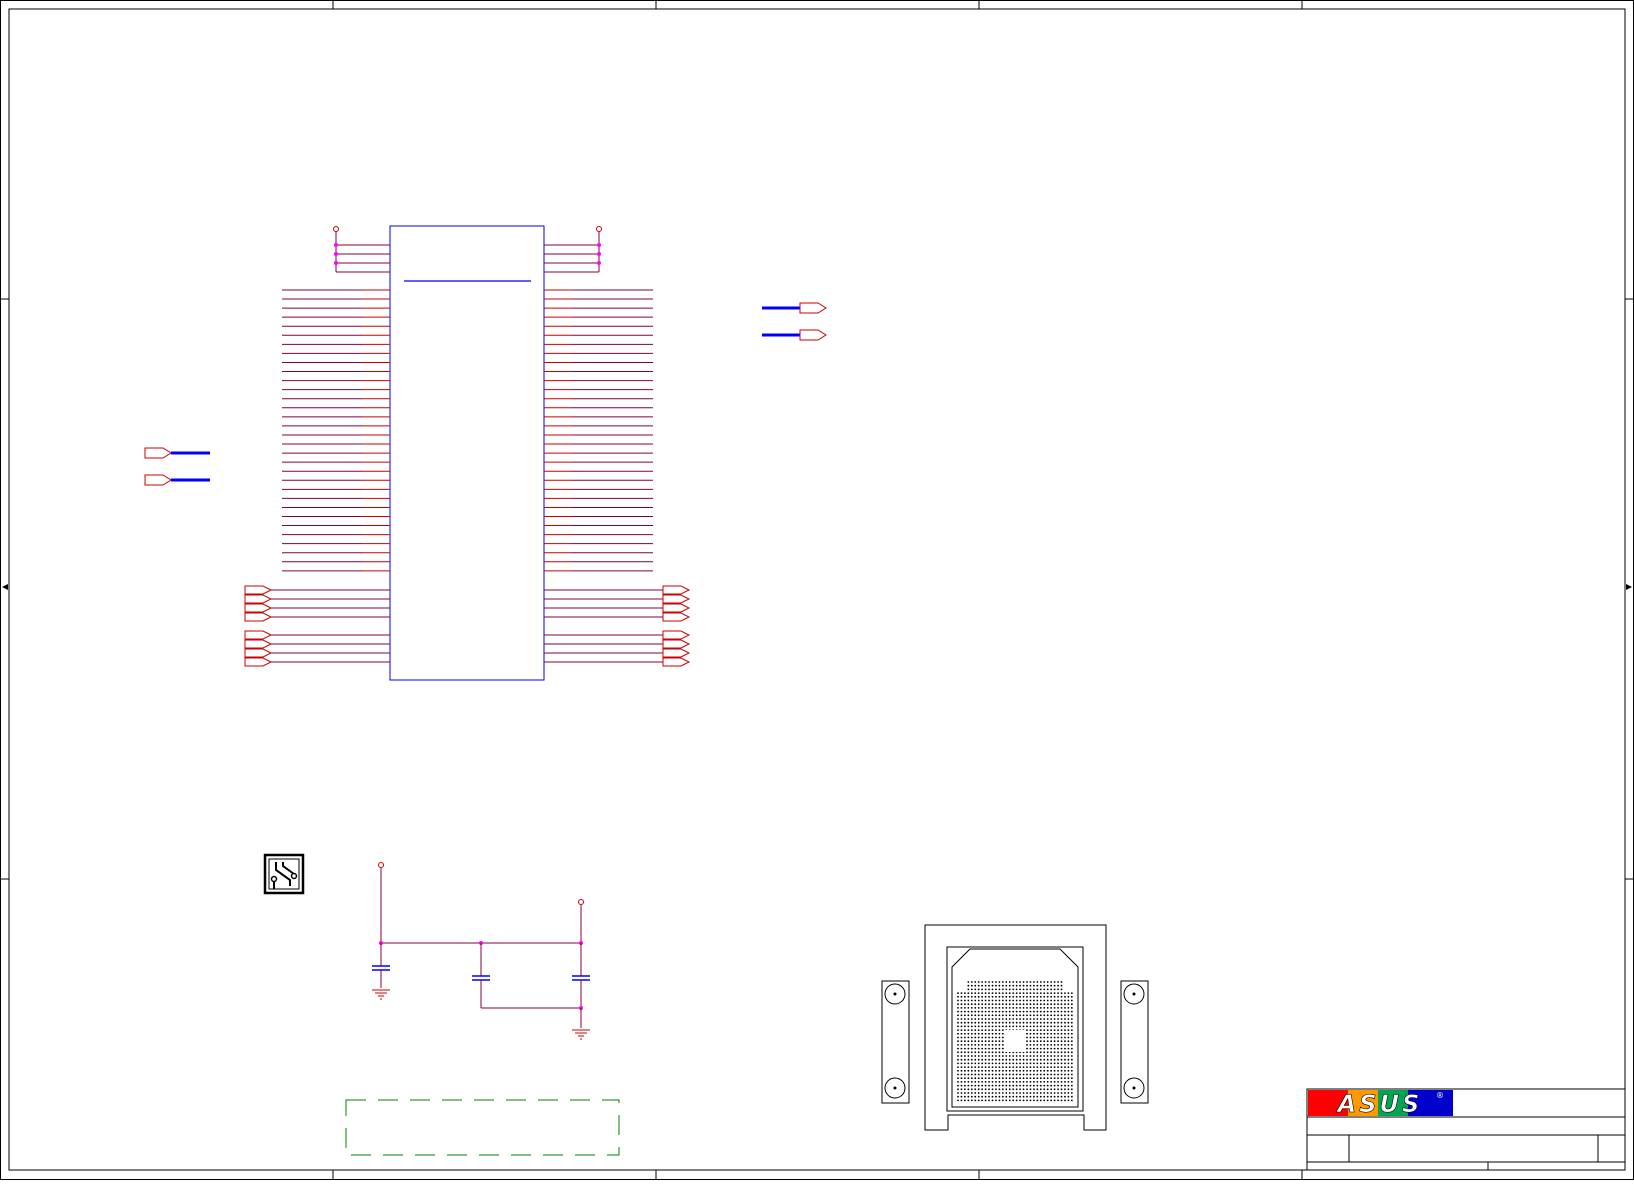 This screenshot has width=1634, height=1184. What do you see at coordinates (336, 263) in the screenshot?
I see `junction-dot` at bounding box center [336, 263].